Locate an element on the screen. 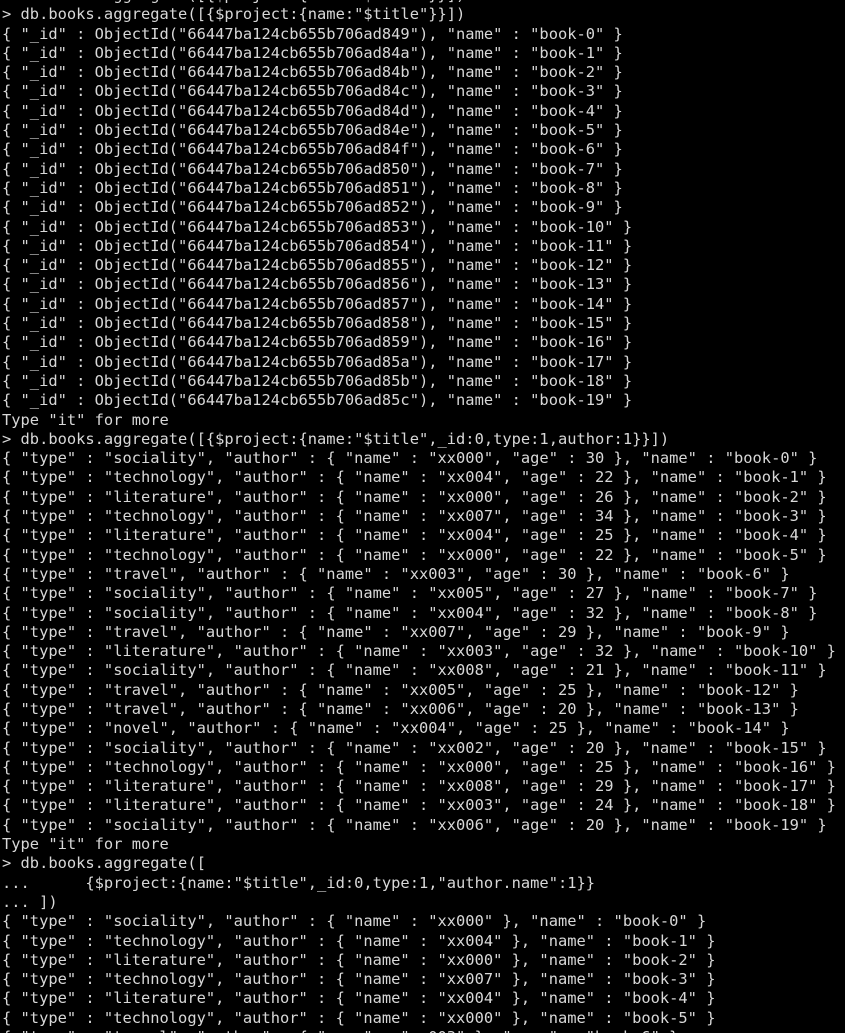 Image resolution: width=845 pixels, height=1033 pixels. terminal-continuation-line: ... ]) is located at coordinates (30, 901).